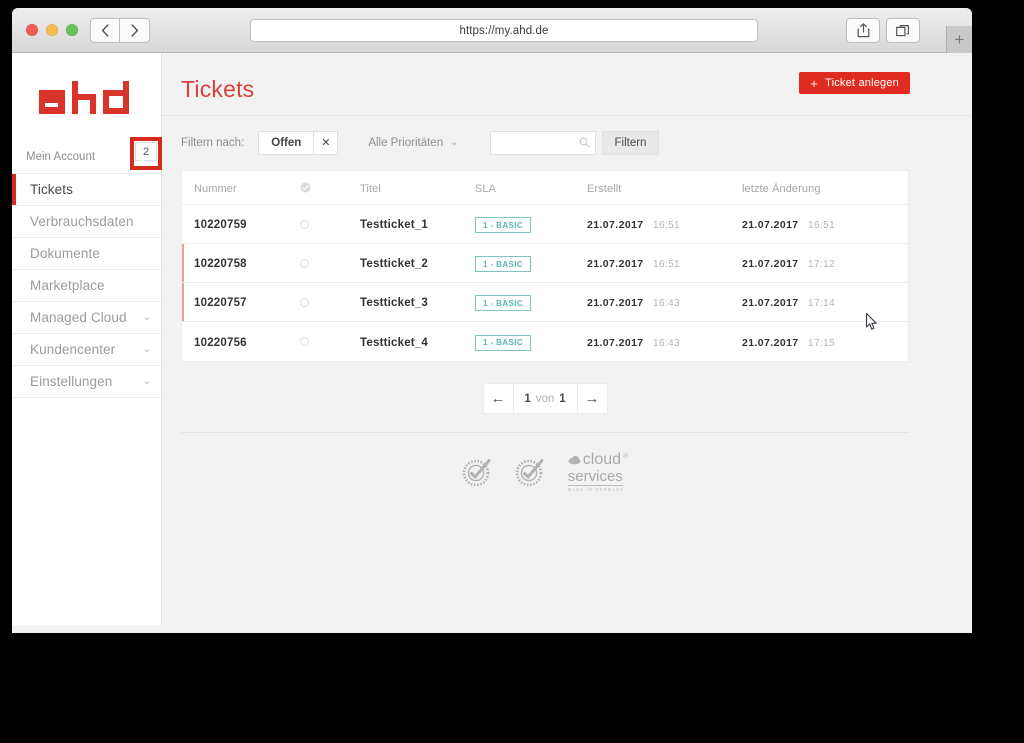 This screenshot has height=743, width=1024. Describe the element at coordinates (822, 343) in the screenshot. I see `cell-aenderung-zeit: 17:15` at that location.